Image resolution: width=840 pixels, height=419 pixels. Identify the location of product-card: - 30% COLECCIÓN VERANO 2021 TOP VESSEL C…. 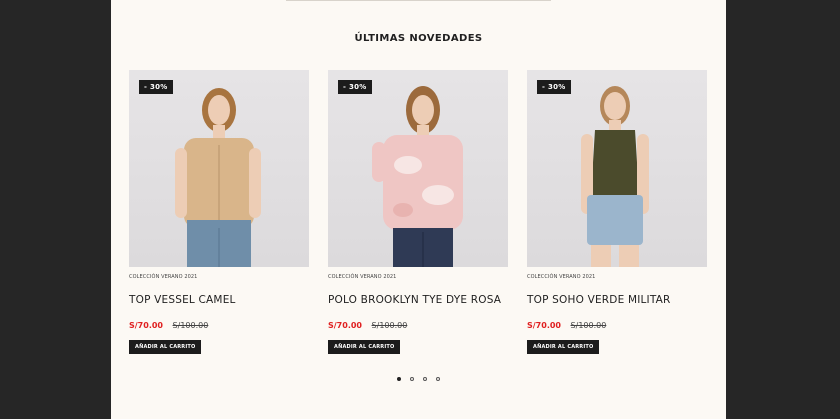
(219, 212).